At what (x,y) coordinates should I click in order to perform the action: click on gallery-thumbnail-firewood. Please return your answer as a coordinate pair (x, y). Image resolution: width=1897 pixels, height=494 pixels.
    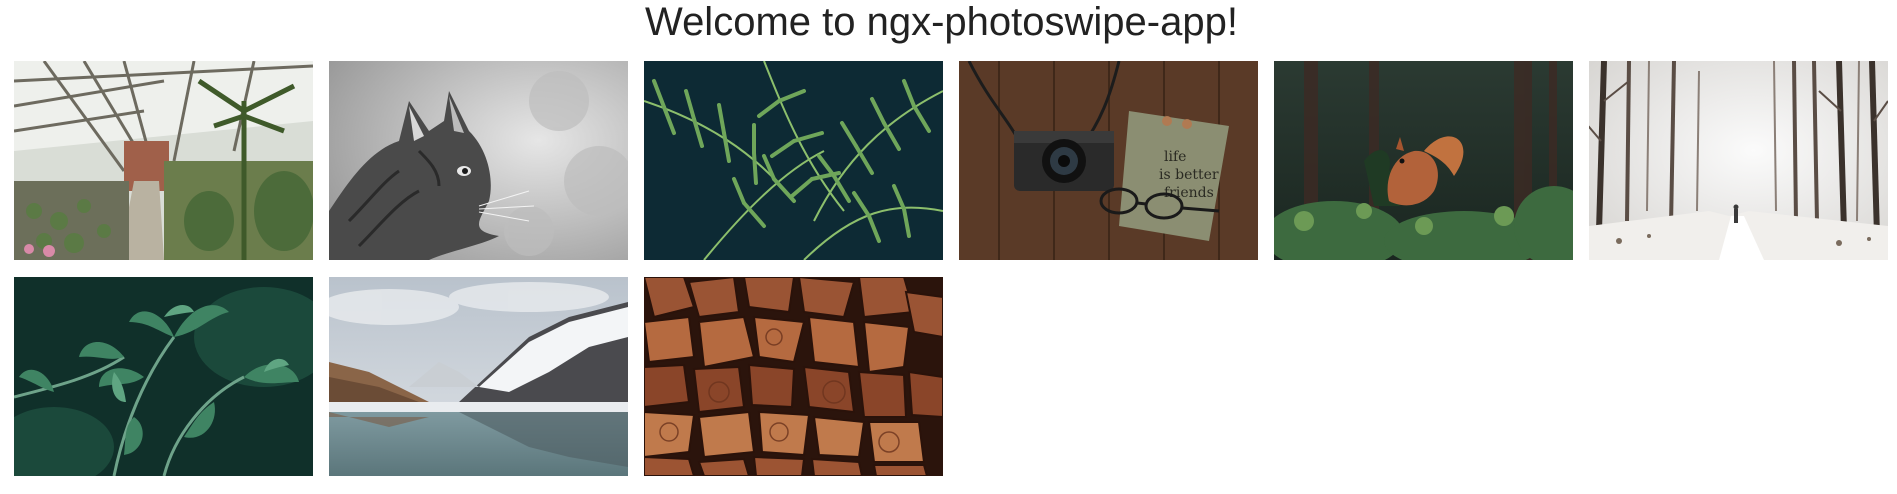
    Looking at the image, I should click on (793, 376).